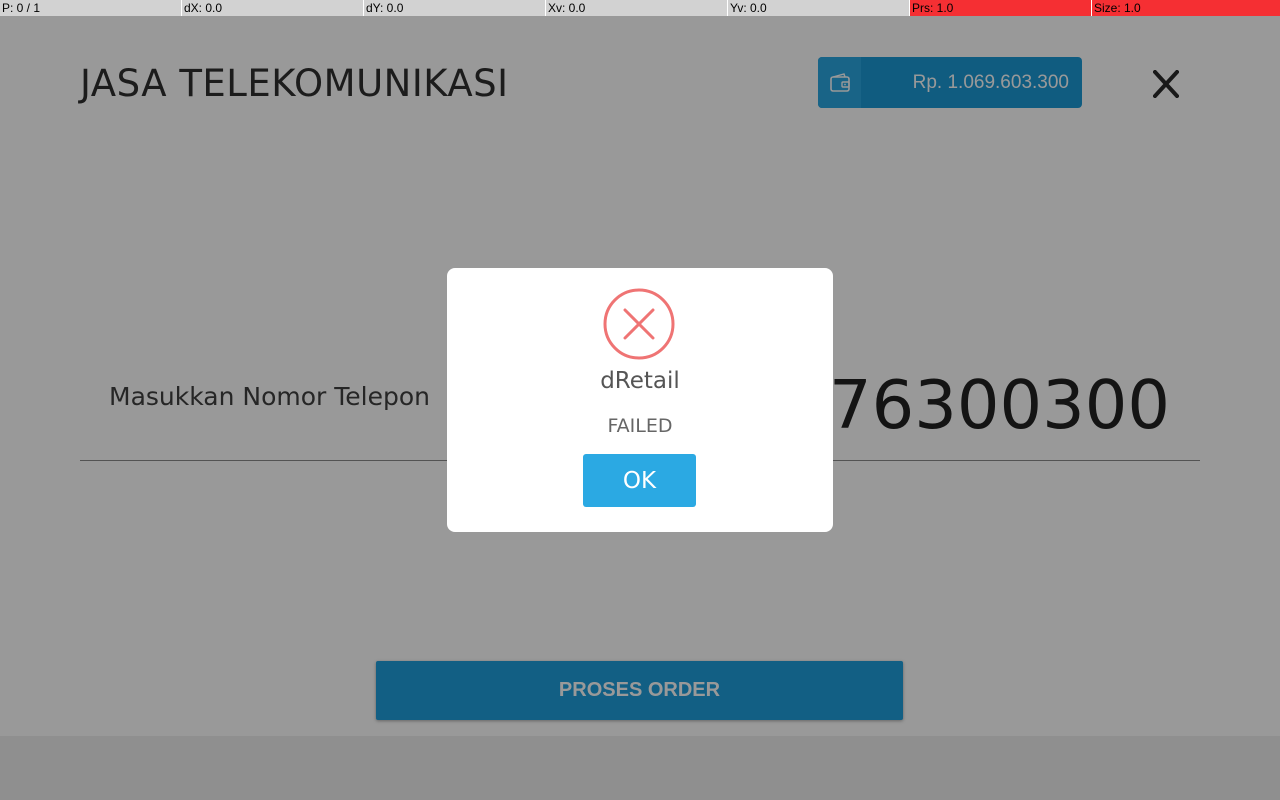  I want to click on pressure: Prs: 1.0, so click(1001, 8).